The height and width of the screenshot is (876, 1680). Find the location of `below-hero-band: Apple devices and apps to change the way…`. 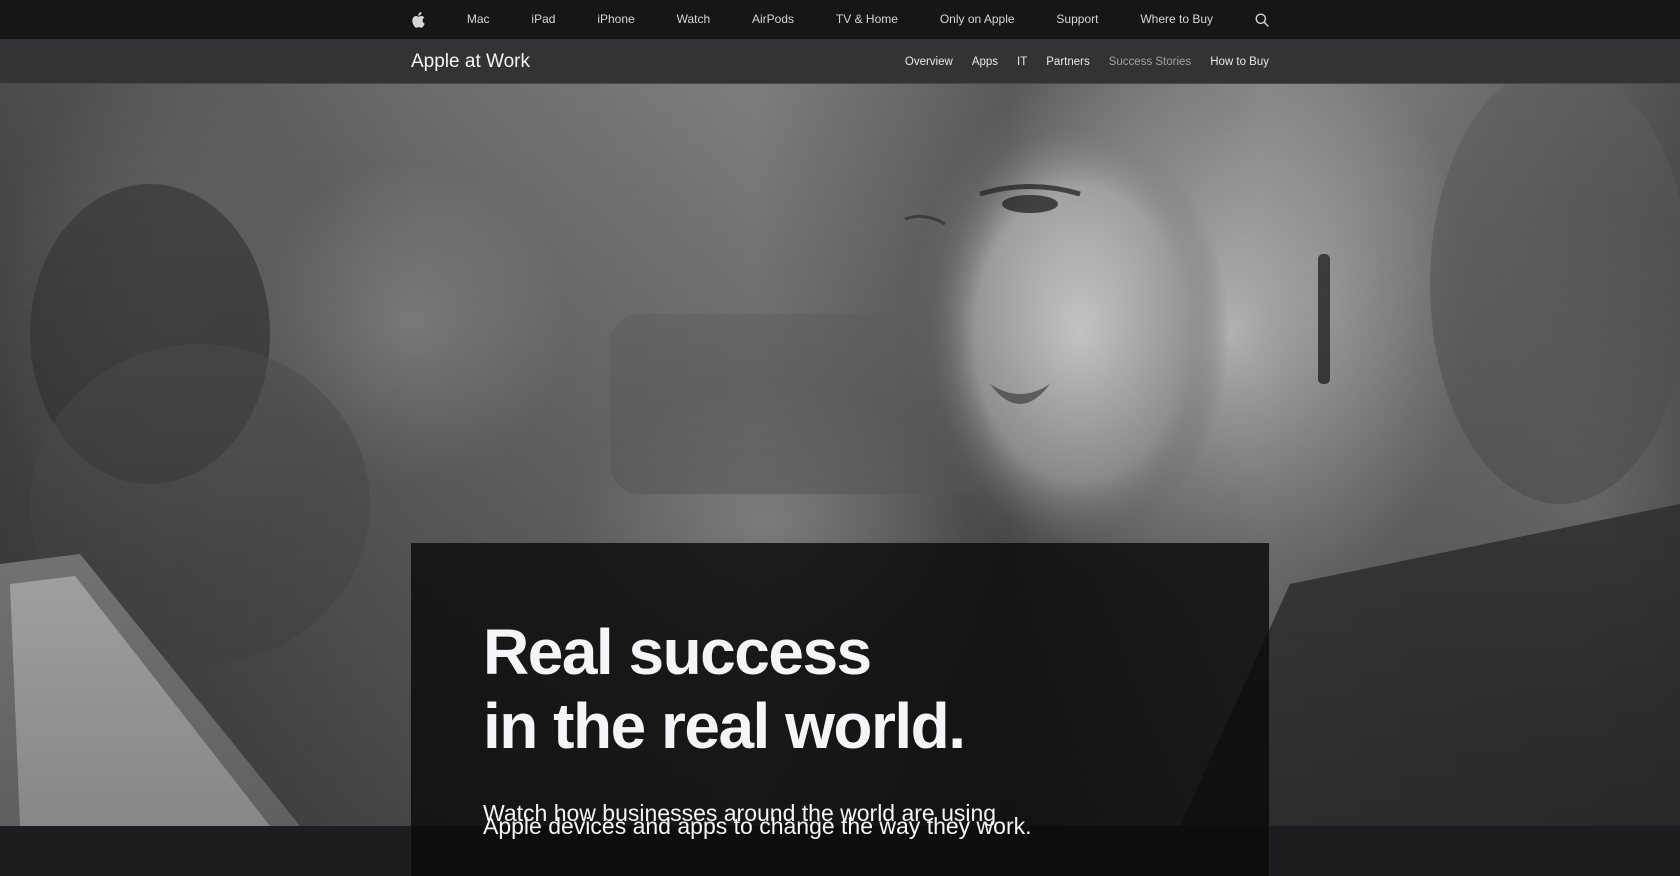

below-hero-band: Apple devices and apps to change the way… is located at coordinates (840, 844).